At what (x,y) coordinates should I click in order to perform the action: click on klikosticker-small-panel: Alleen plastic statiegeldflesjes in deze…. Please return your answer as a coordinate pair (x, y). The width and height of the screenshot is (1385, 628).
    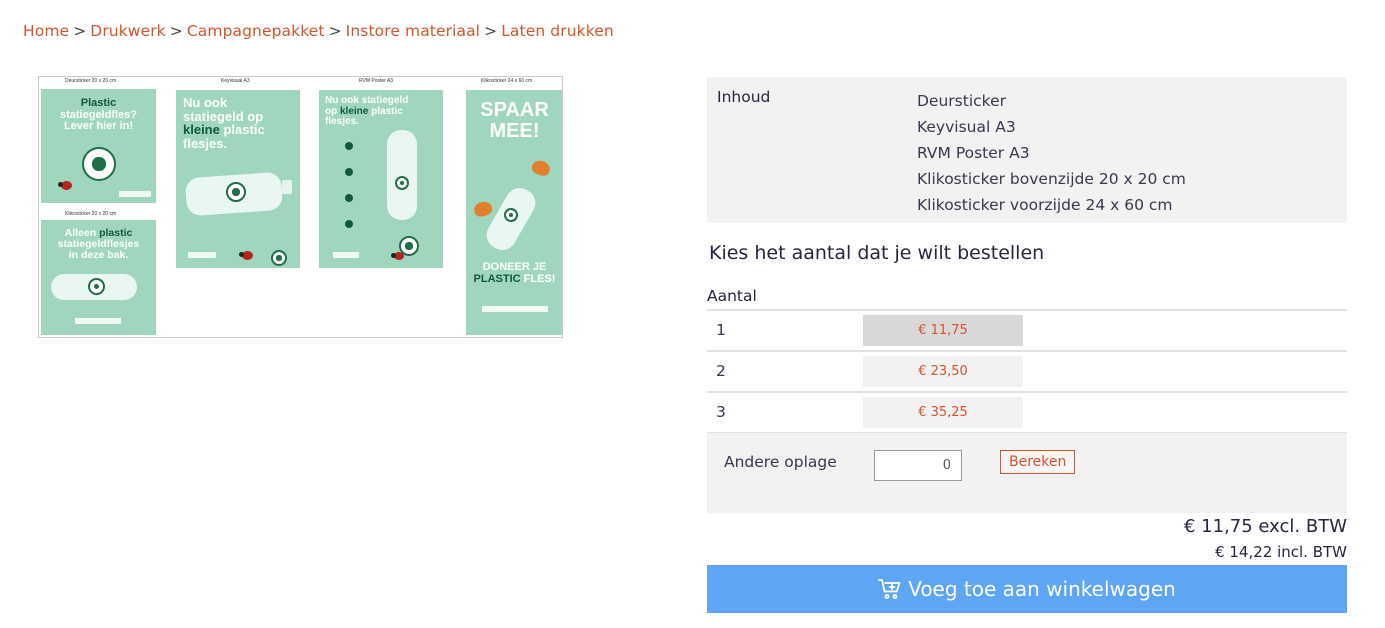
    Looking at the image, I should click on (98, 277).